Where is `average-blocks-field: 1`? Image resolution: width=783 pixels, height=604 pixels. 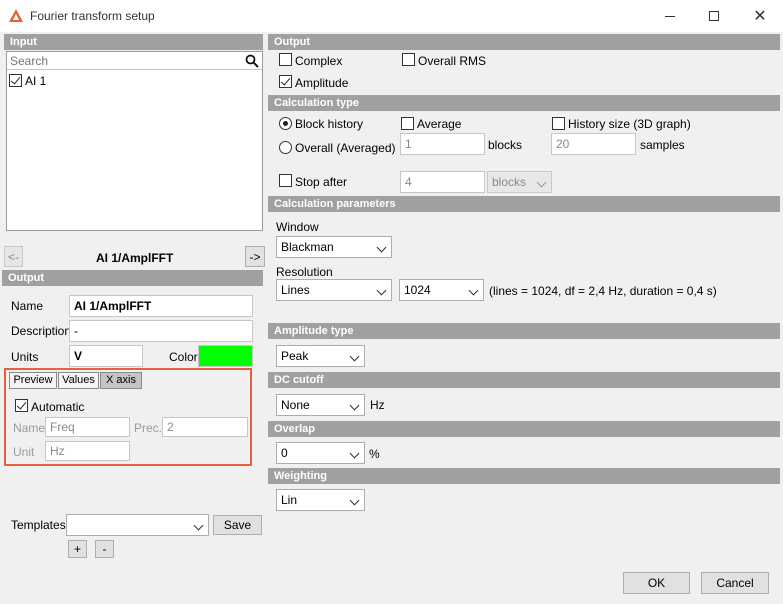 average-blocks-field: 1 is located at coordinates (442, 144).